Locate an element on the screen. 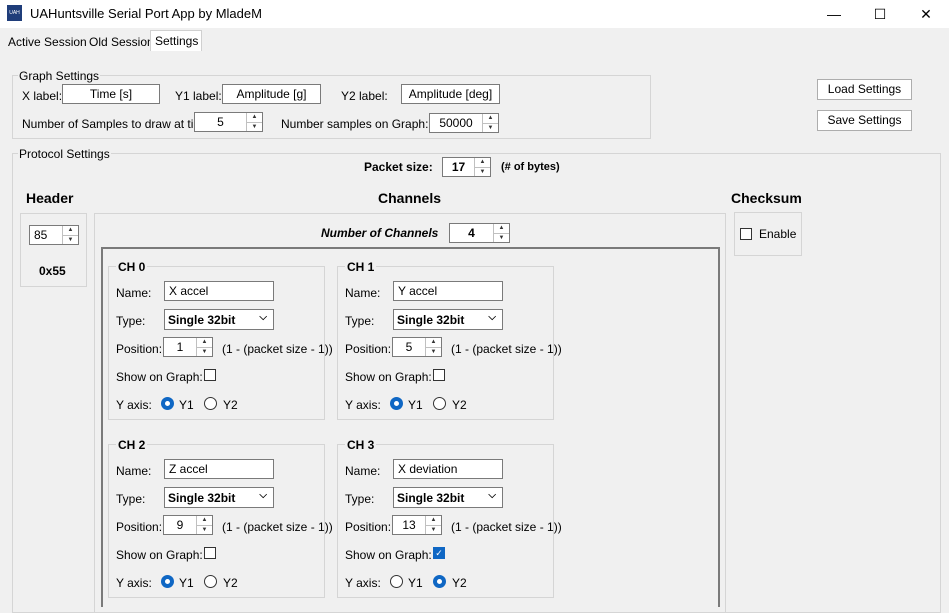 The image size is (949, 613). channel-name-input: X deviation is located at coordinates (448, 469).